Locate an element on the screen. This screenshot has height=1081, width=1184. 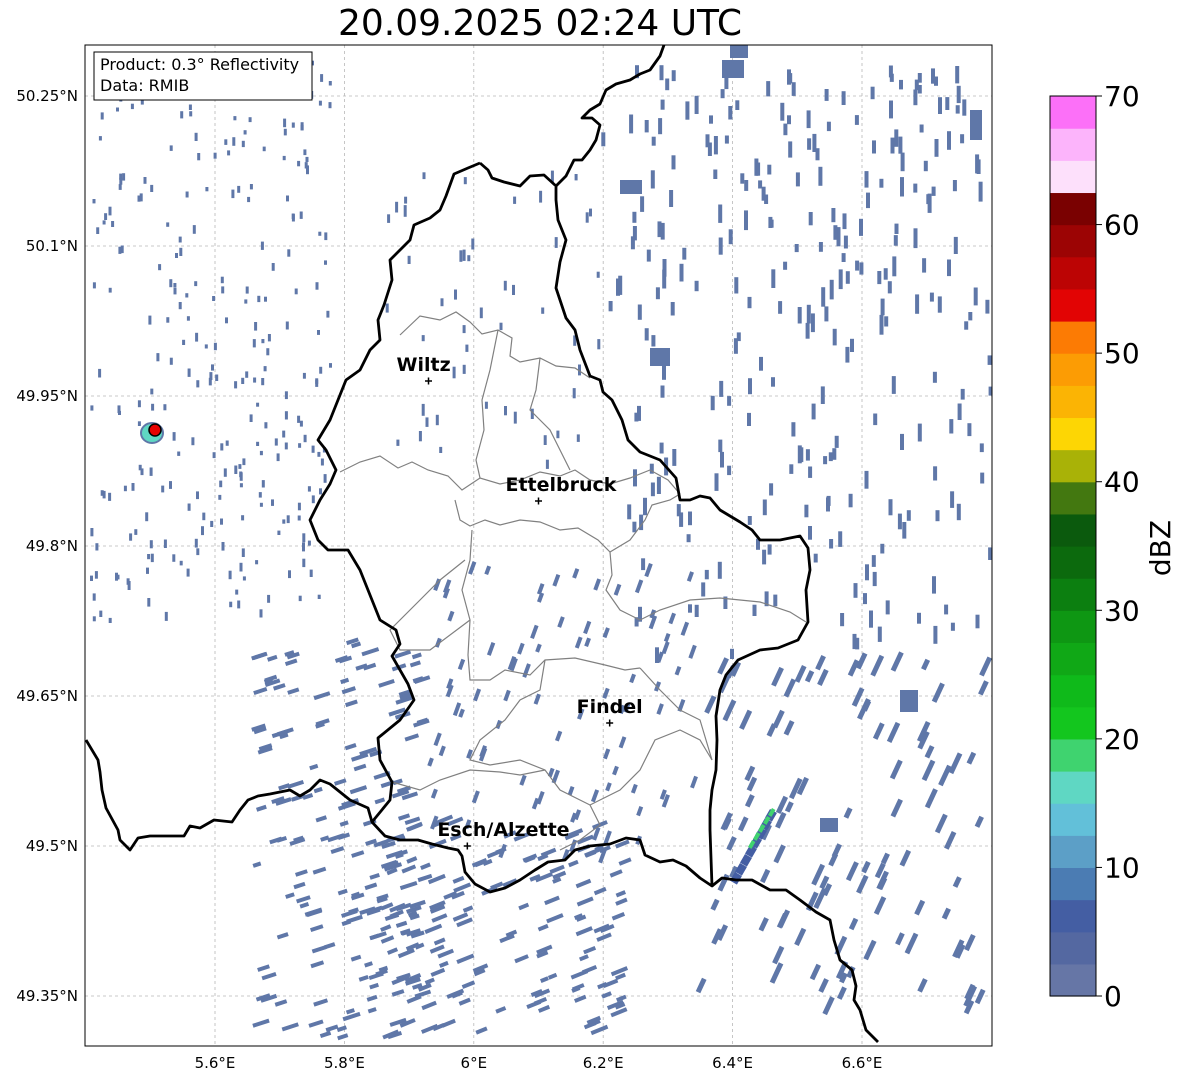
radar-site-marker is located at coordinates (155, 430).